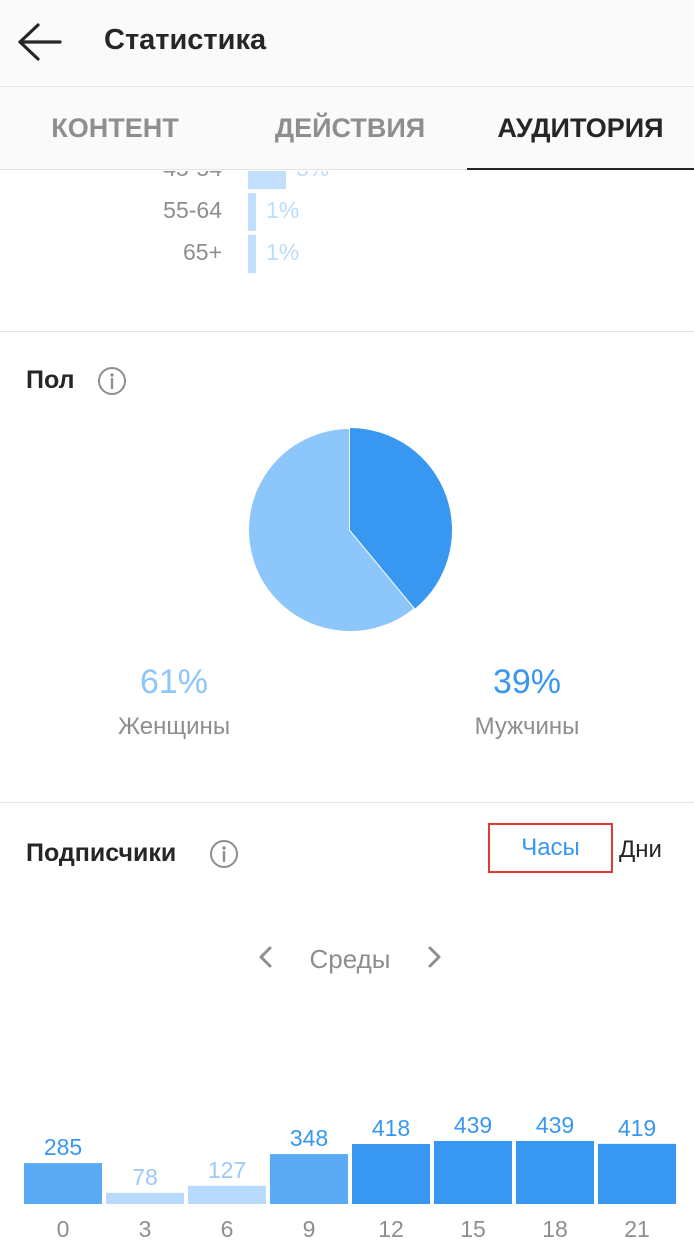  What do you see at coordinates (550, 848) in the screenshot?
I see `hours-toggle-button: Часы` at bounding box center [550, 848].